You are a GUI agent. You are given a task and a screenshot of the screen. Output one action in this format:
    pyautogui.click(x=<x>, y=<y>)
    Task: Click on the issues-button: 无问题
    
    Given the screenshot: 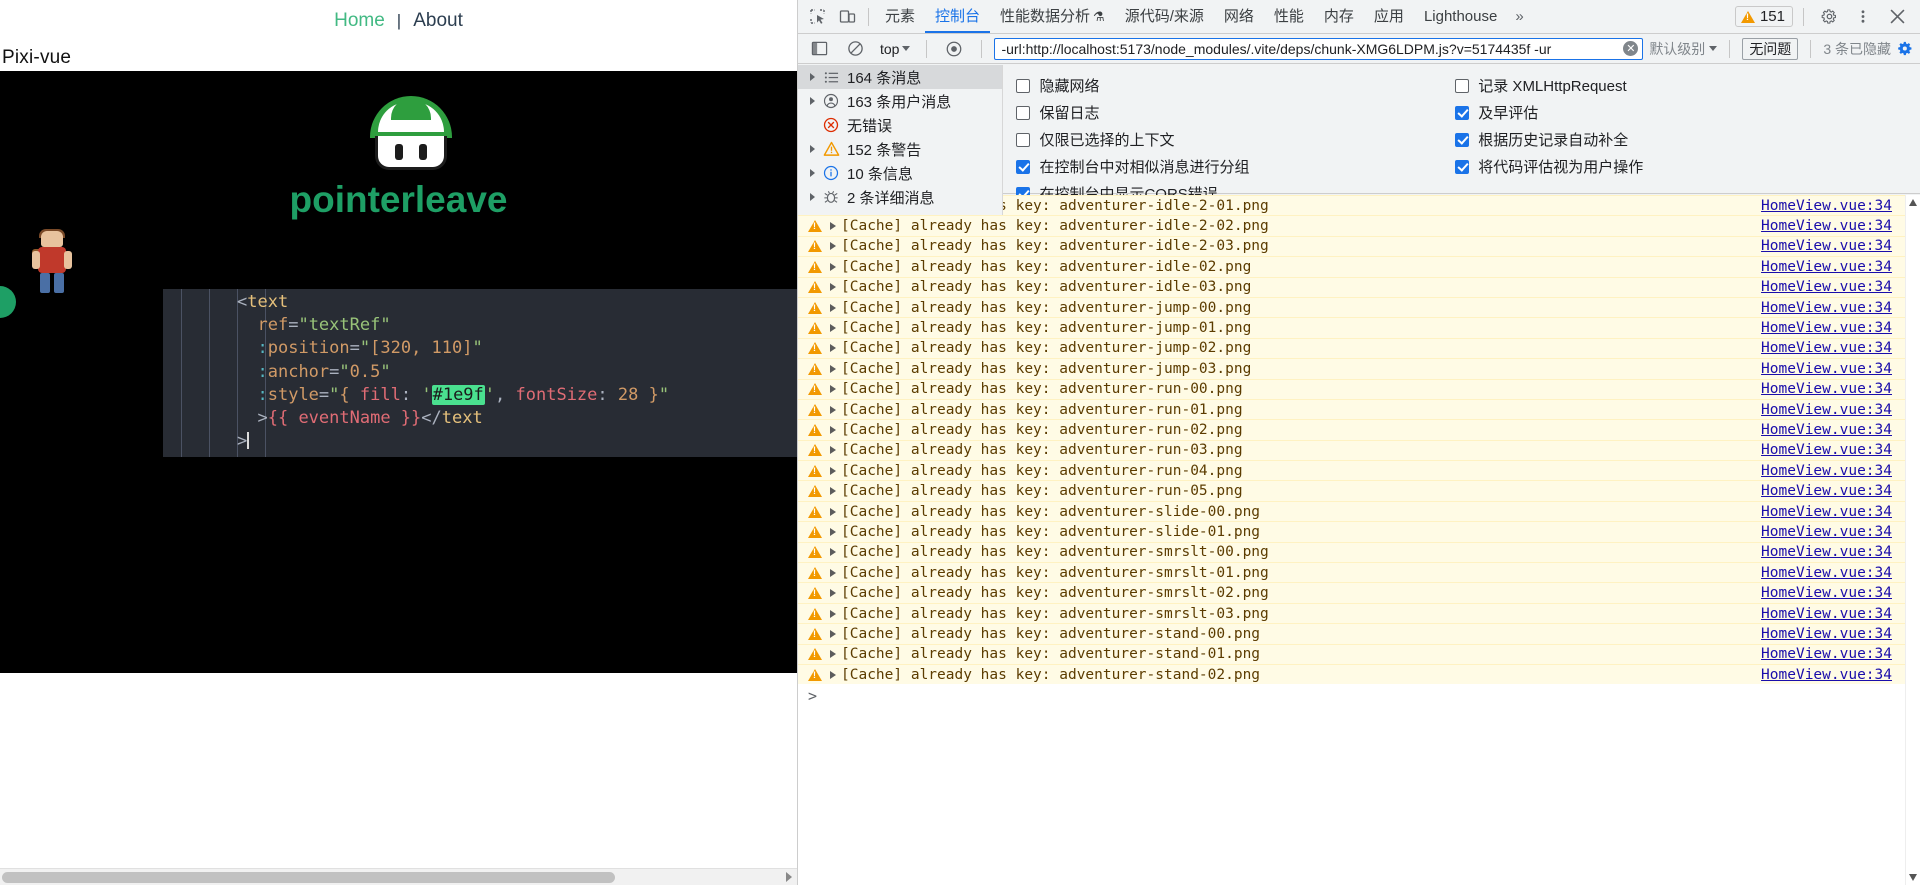 What is the action you would take?
    pyautogui.click(x=1770, y=48)
    